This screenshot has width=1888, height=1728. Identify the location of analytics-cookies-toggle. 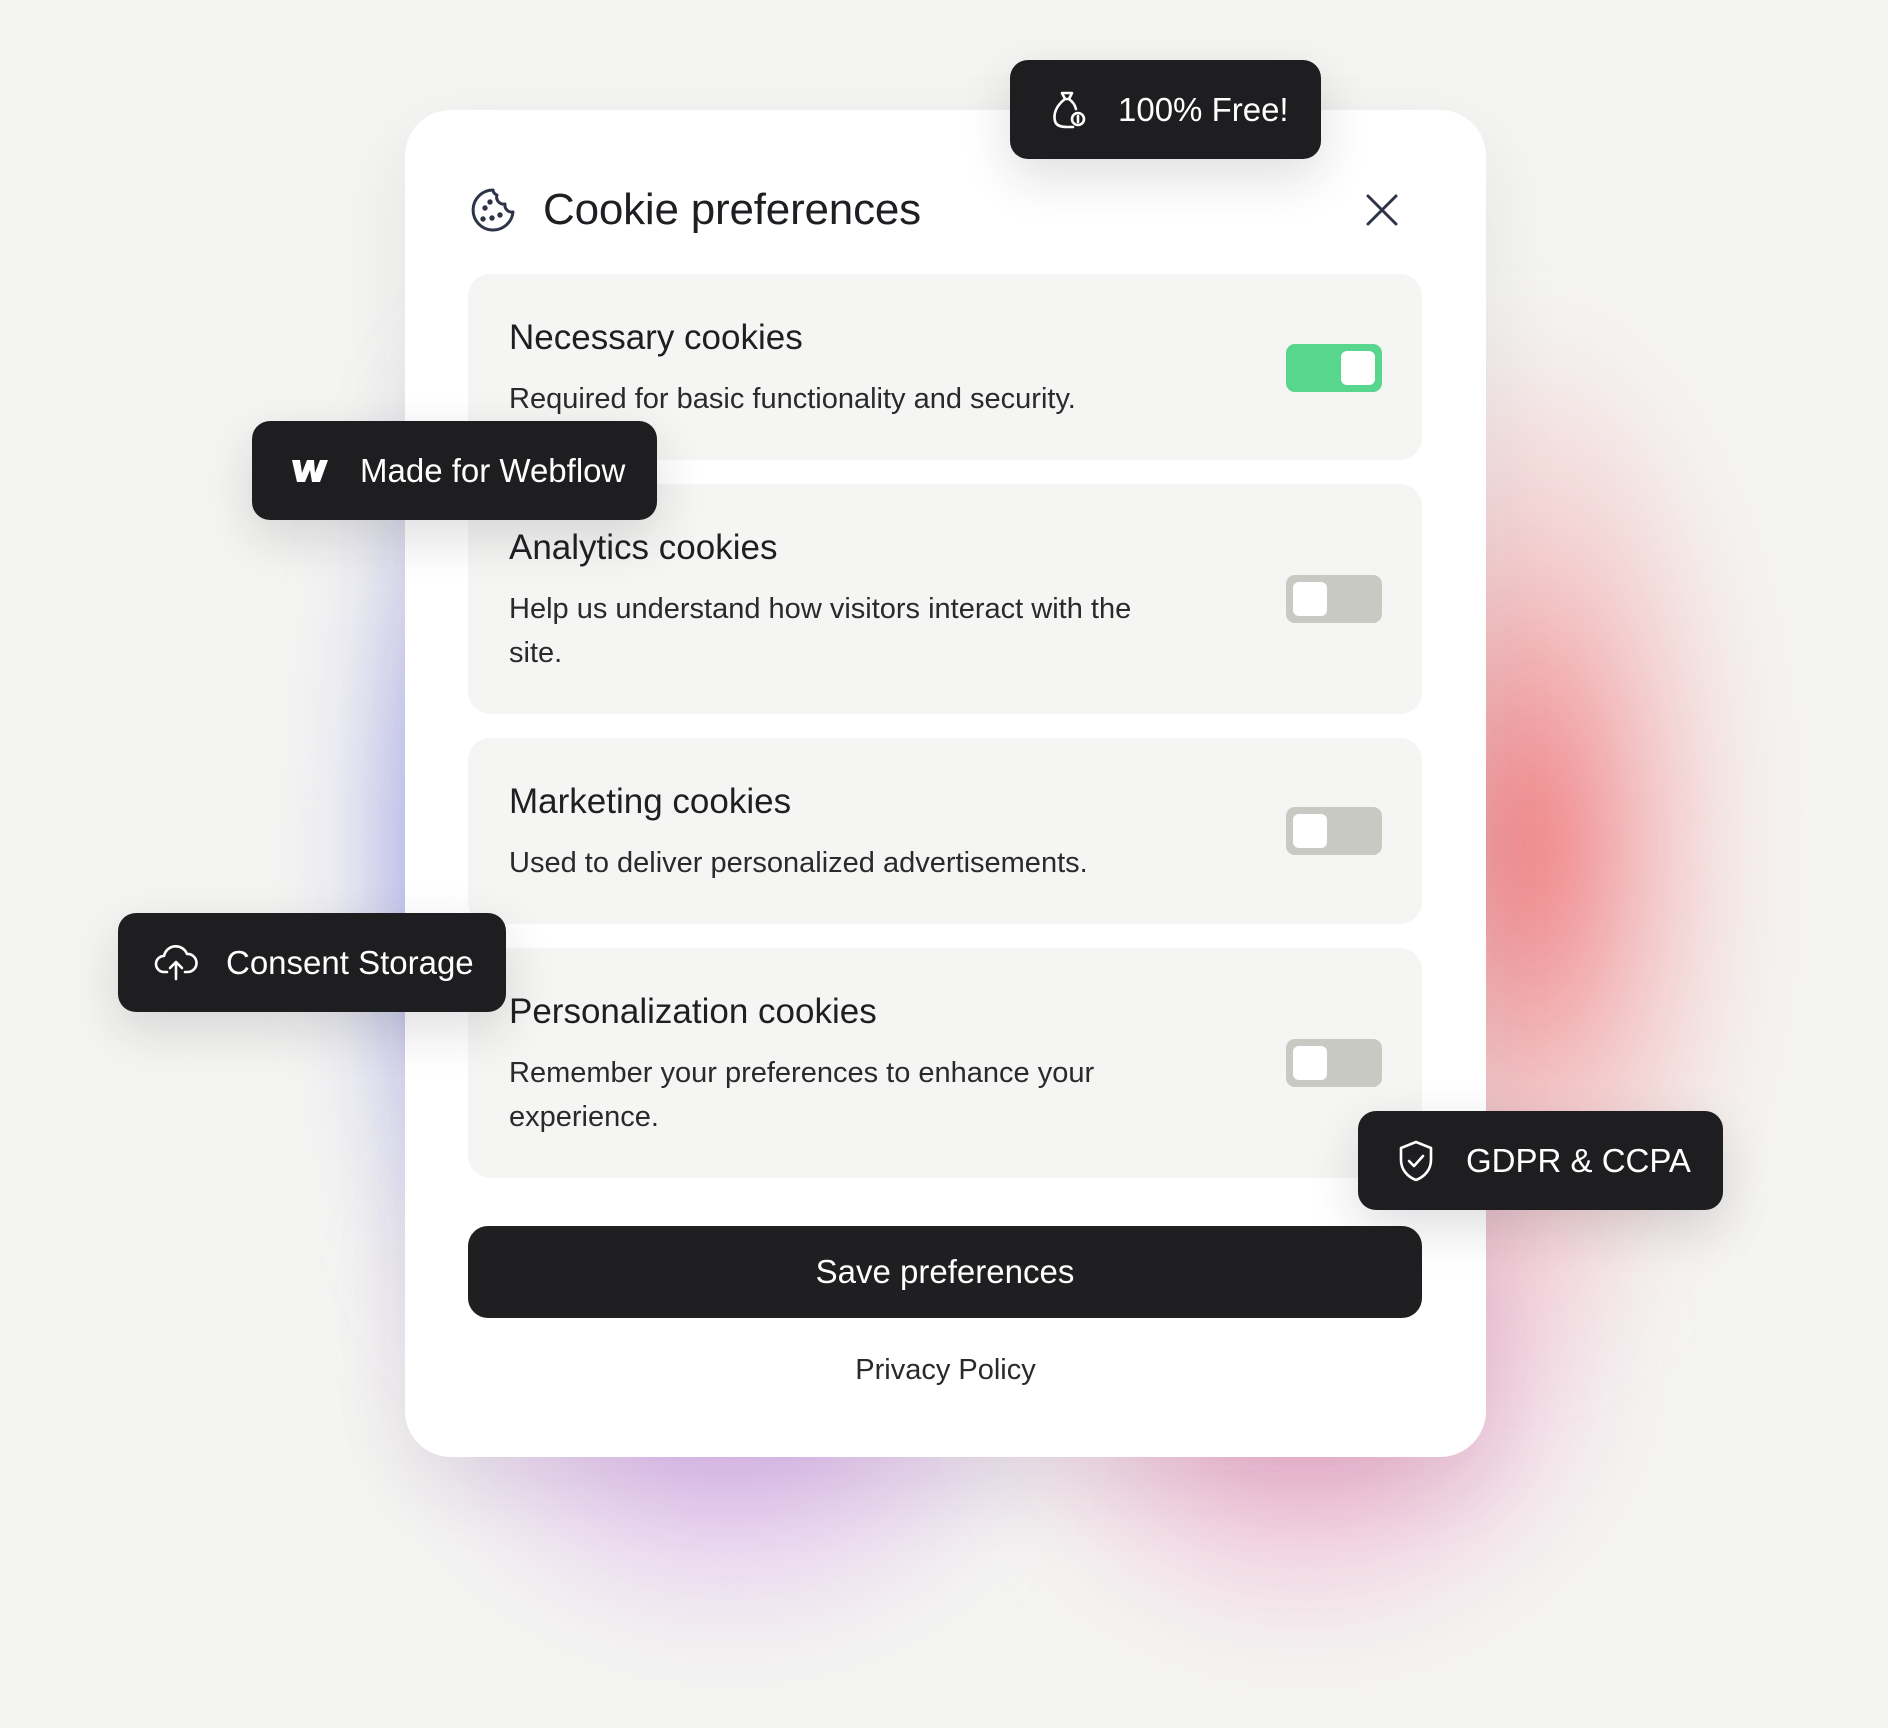
(1334, 599).